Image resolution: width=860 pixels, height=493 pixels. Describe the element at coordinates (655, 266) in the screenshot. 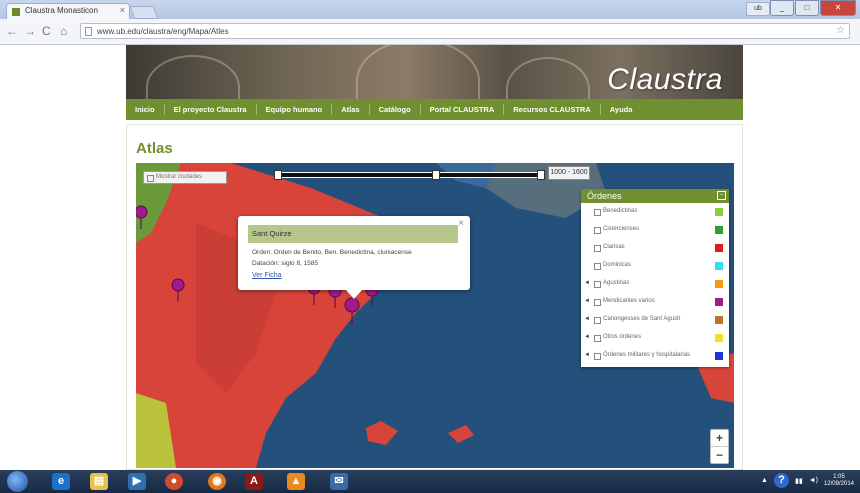

I see `legend-item: Dominicas` at that location.